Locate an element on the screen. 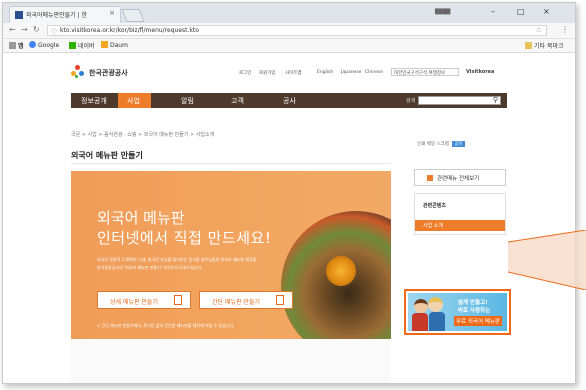 This screenshot has height=390, width=586. content-area is located at coordinates (231, 361).